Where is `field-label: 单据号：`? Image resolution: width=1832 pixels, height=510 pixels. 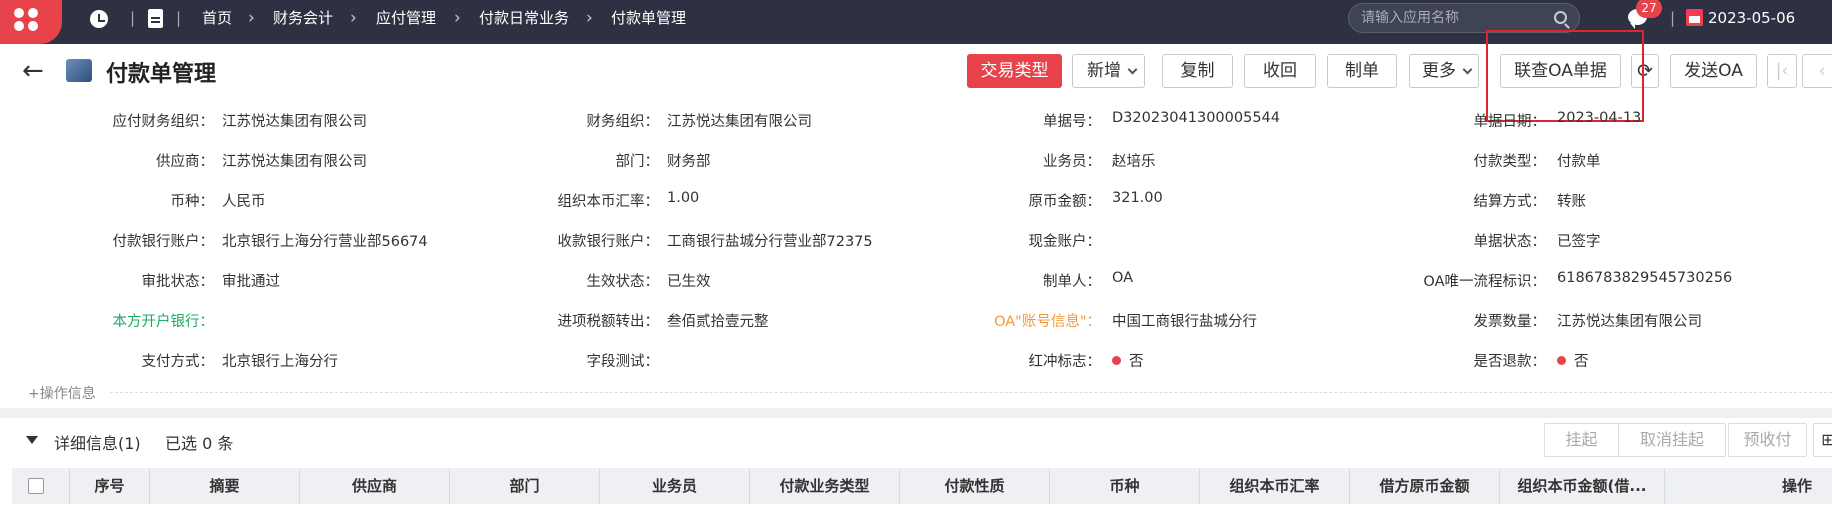
field-label: 单据号： is located at coordinates (1072, 122).